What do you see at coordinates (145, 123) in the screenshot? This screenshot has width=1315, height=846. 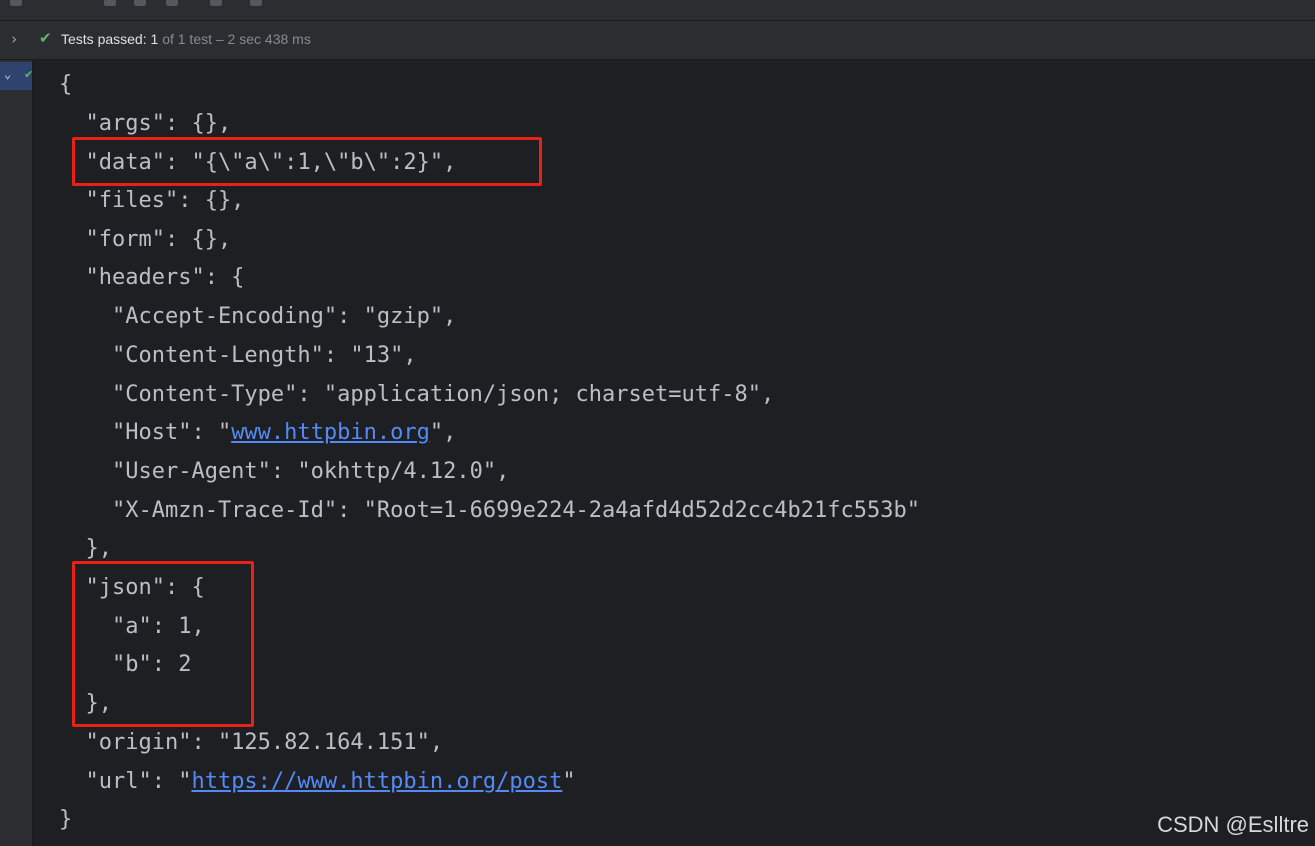 I see `output-line: "args": {},` at bounding box center [145, 123].